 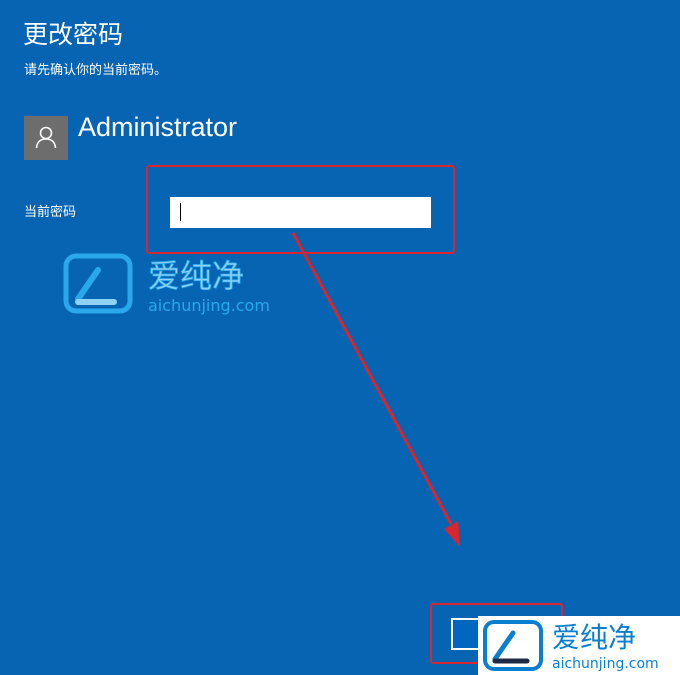 I want to click on watermark: 爱纯净 aichunjing.com, so click(x=182, y=285).